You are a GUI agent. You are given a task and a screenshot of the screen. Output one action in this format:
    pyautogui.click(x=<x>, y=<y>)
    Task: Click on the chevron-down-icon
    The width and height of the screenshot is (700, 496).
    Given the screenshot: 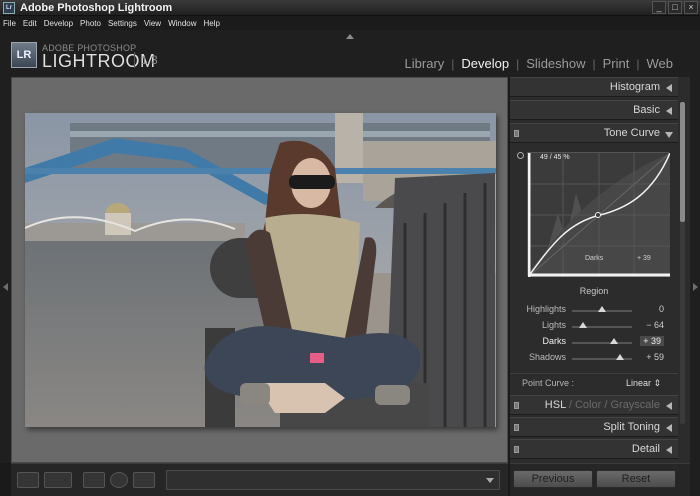 What is the action you would take?
    pyautogui.click(x=490, y=480)
    